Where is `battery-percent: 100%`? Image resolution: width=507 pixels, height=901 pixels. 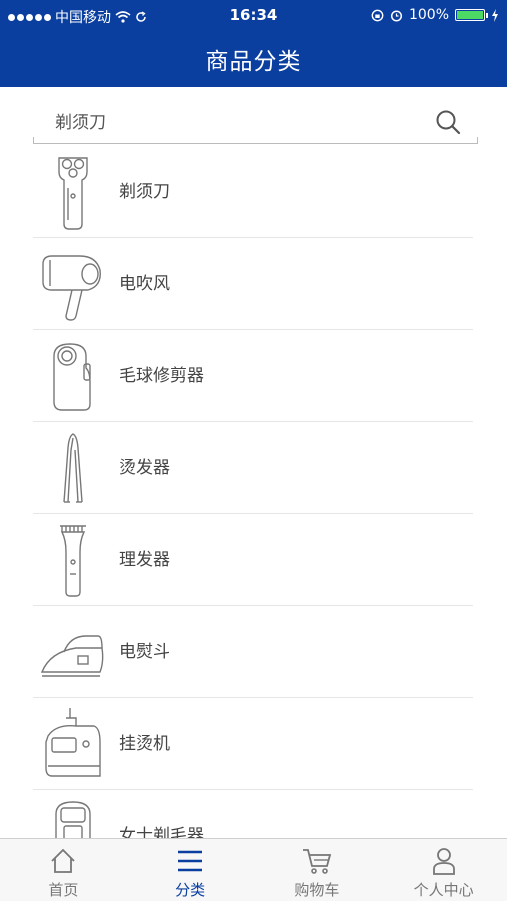 battery-percent: 100% is located at coordinates (428, 15).